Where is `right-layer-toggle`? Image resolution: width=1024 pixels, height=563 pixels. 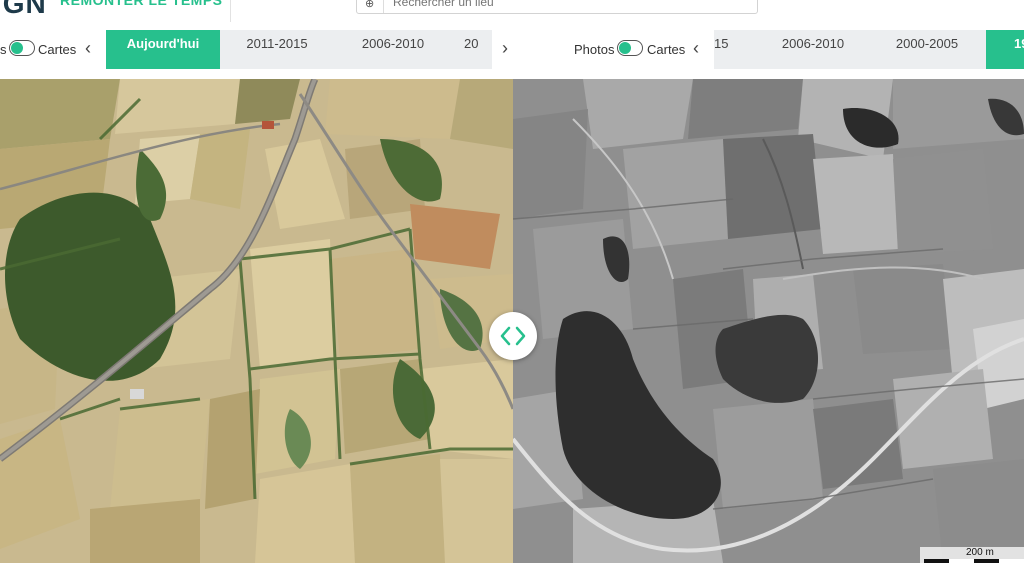
right-layer-toggle is located at coordinates (630, 48).